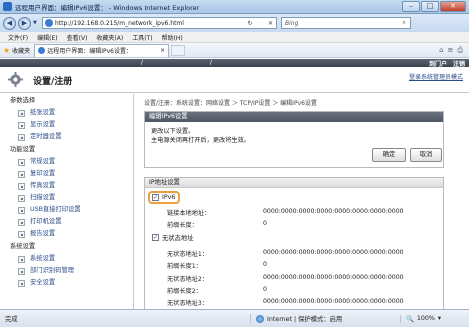 Image resolution: width=469 pixels, height=327 pixels. What do you see at coordinates (145, 23) in the screenshot?
I see `address-url: http://192.168.0.215/m_network_ipv6.html` at bounding box center [145, 23].